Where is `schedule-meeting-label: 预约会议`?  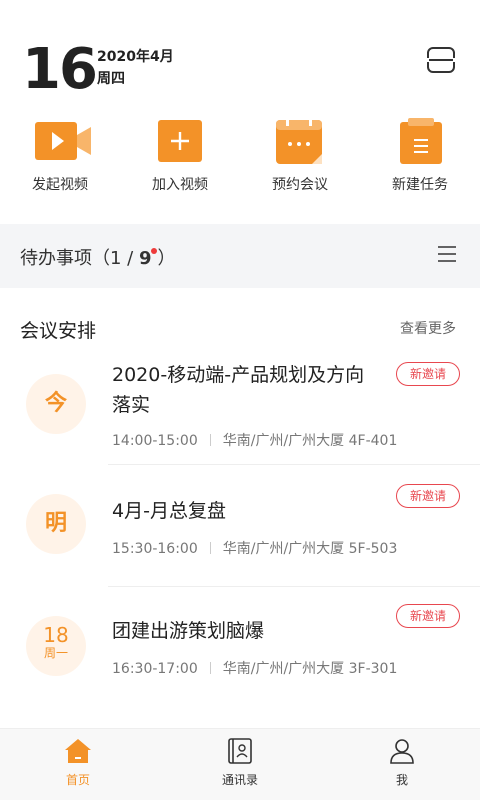 schedule-meeting-label: 预约会议 is located at coordinates (300, 185).